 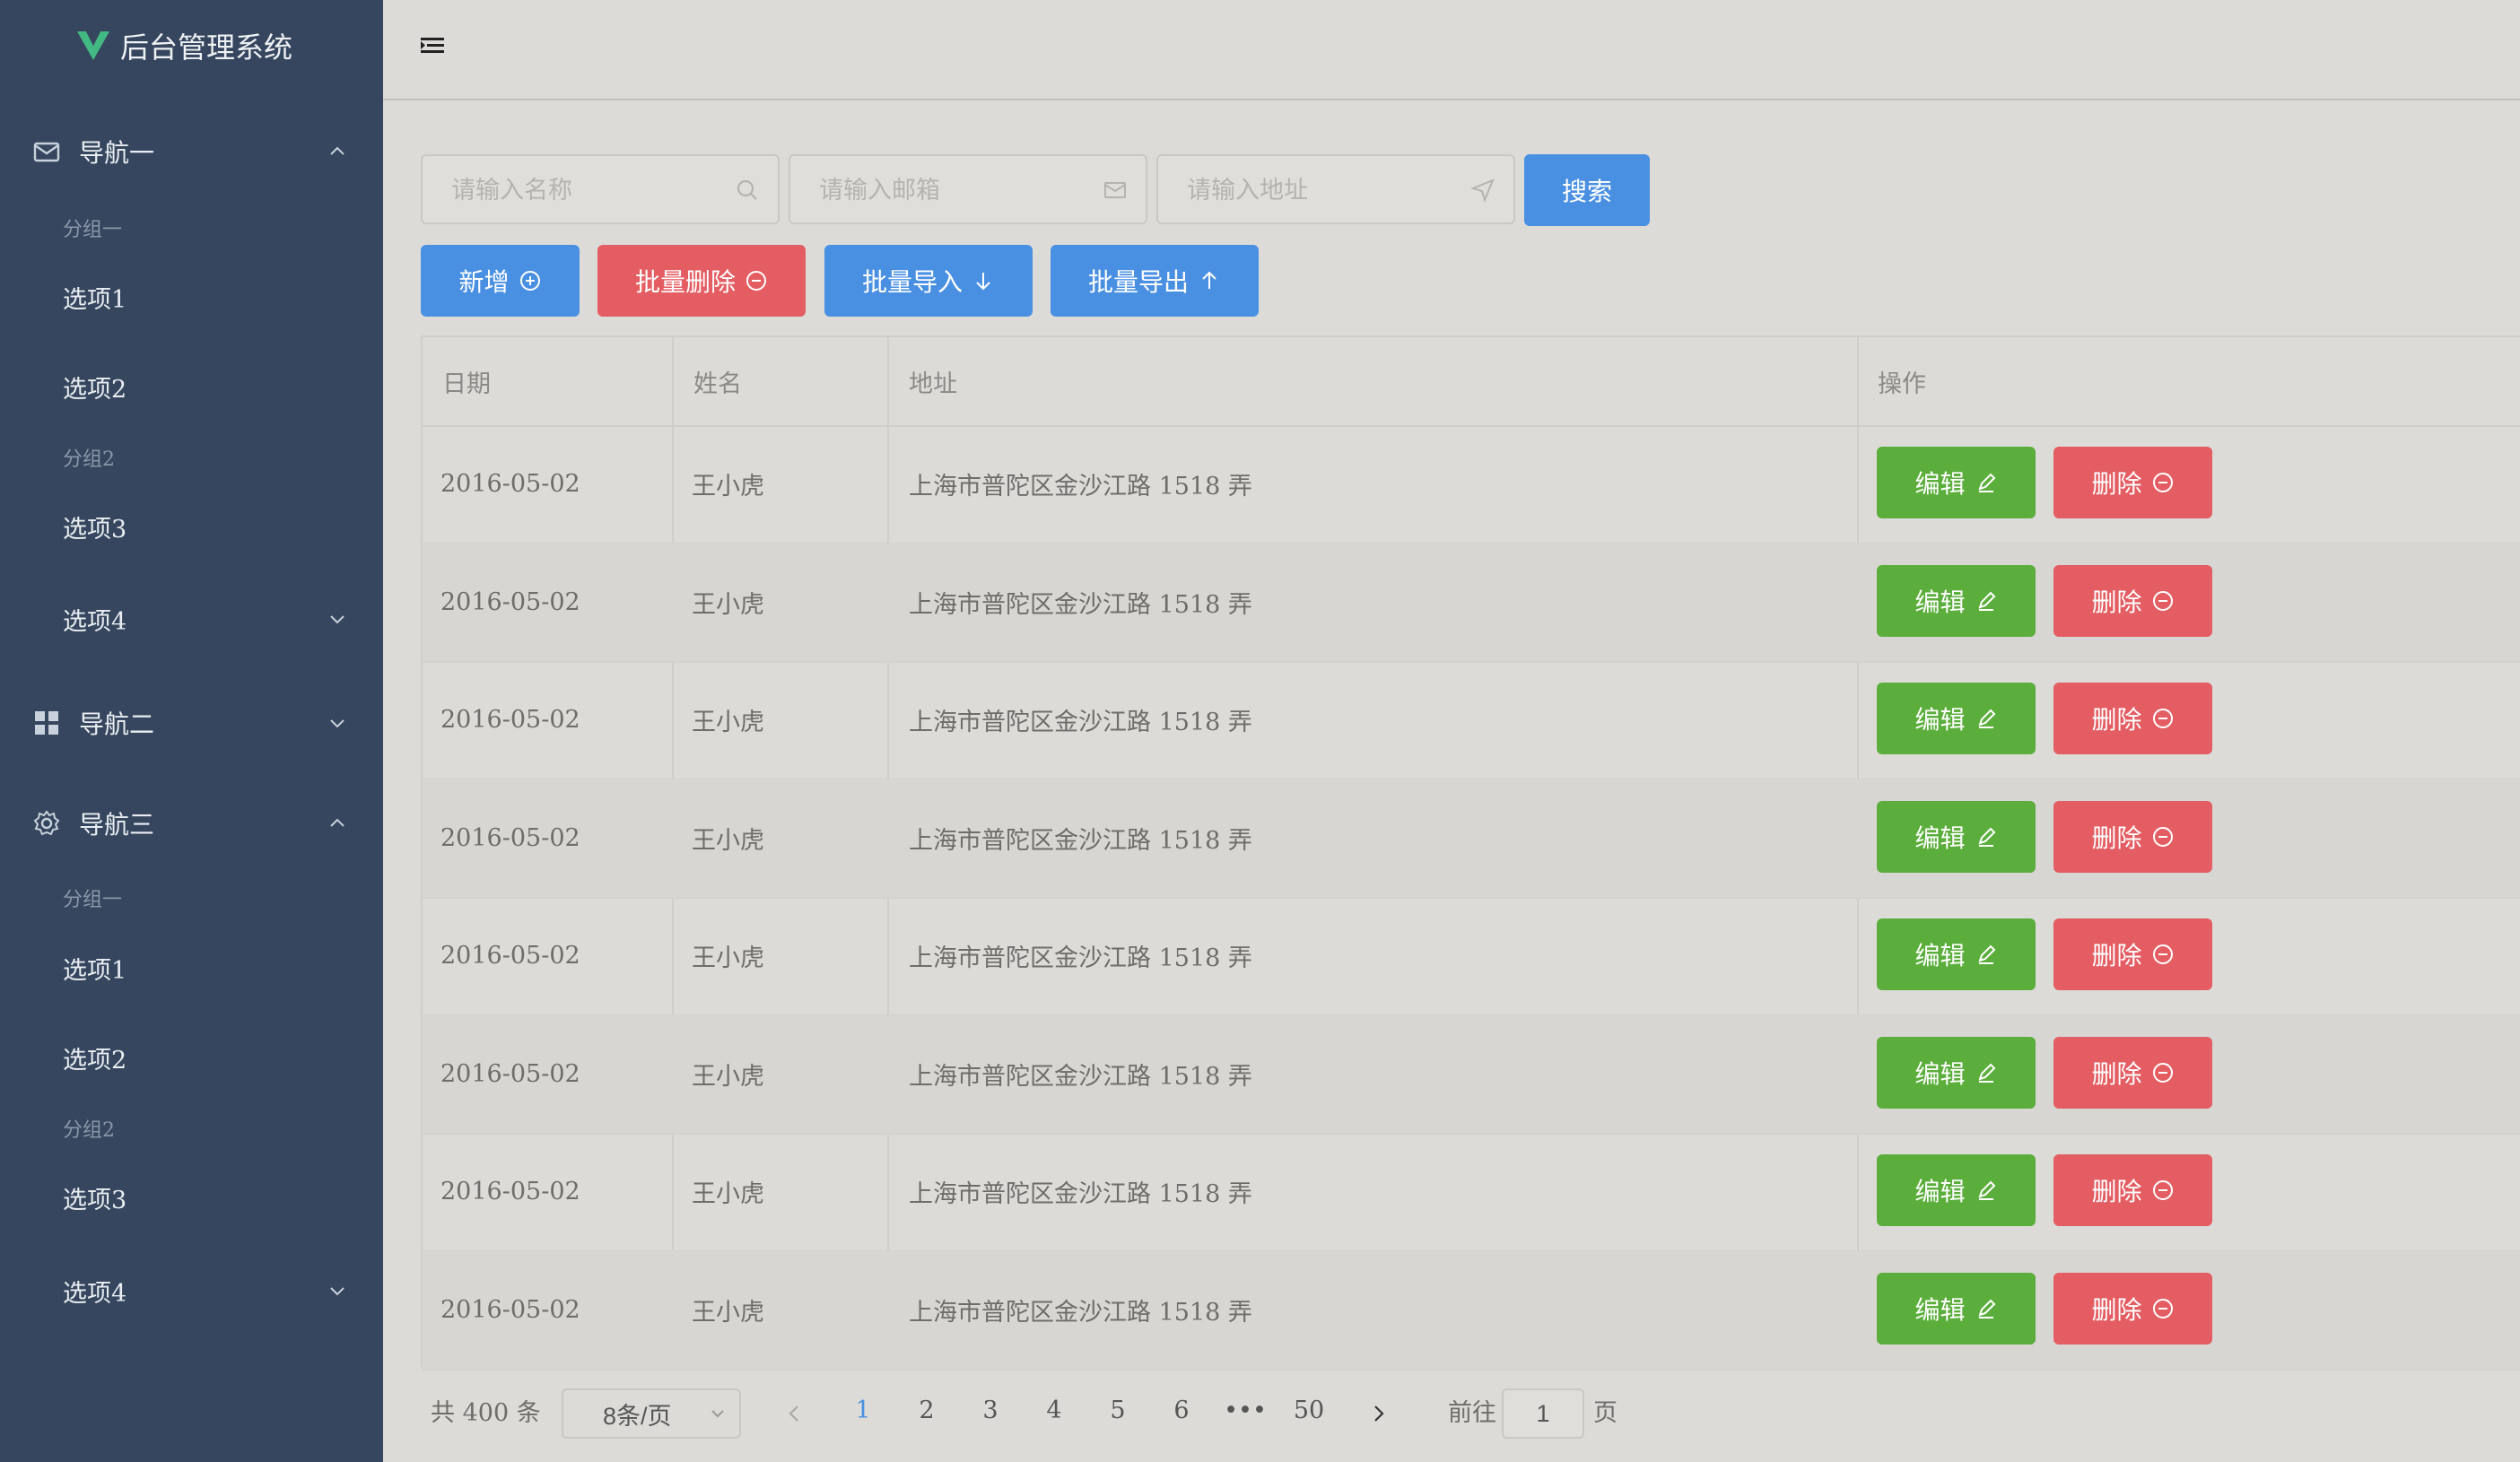 What do you see at coordinates (1117, 1410) in the screenshot?
I see `page-number: 5` at bounding box center [1117, 1410].